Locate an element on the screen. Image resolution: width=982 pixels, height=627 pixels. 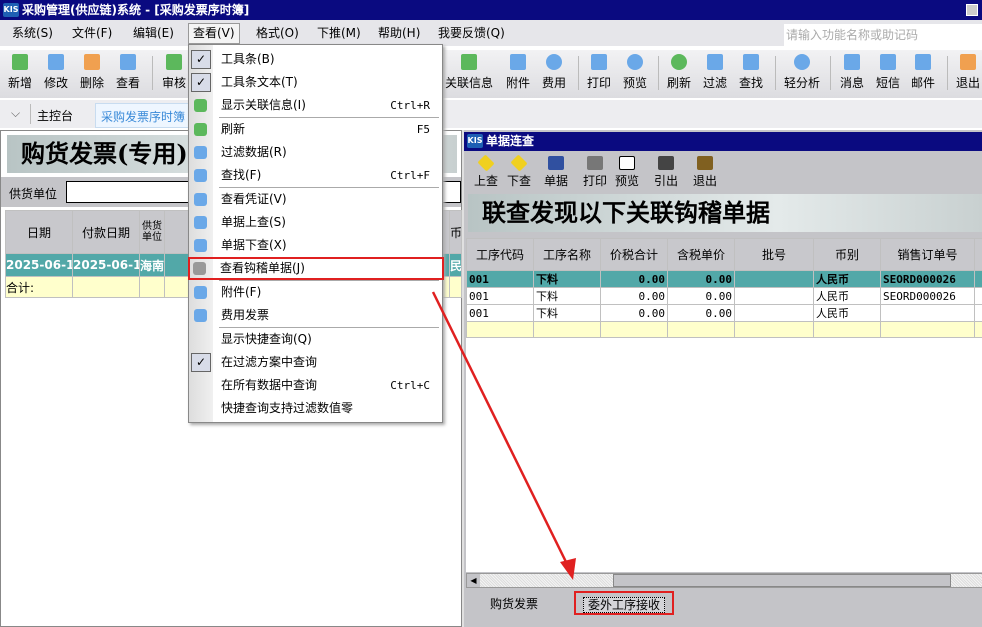
column-header: 供货单位 is located at coordinates (152, 232).